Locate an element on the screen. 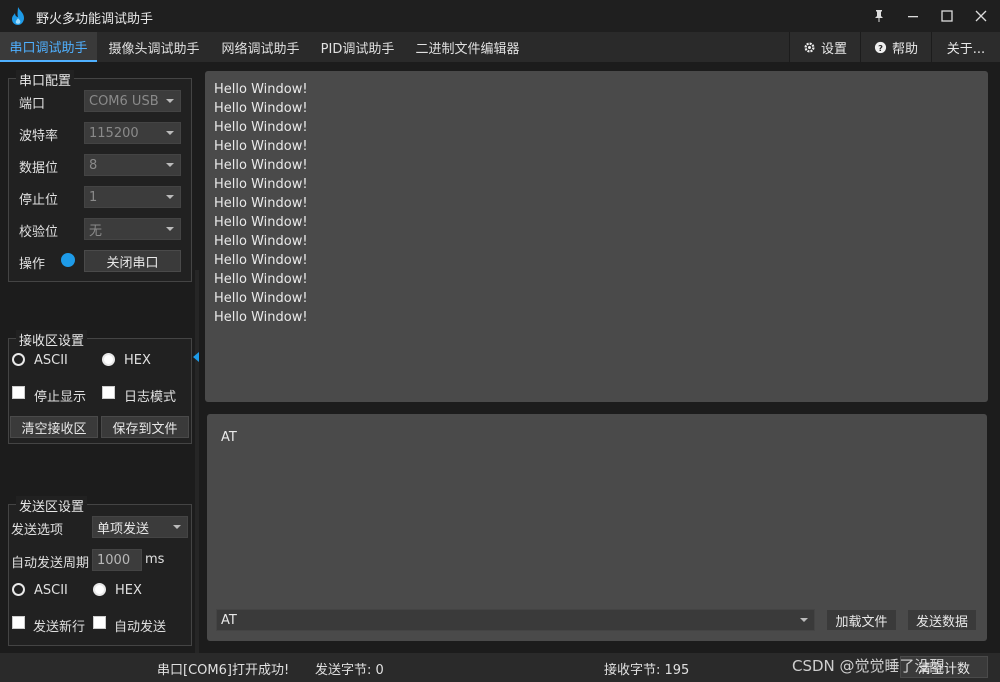  stopbits-label: 停止位 is located at coordinates (39, 200).